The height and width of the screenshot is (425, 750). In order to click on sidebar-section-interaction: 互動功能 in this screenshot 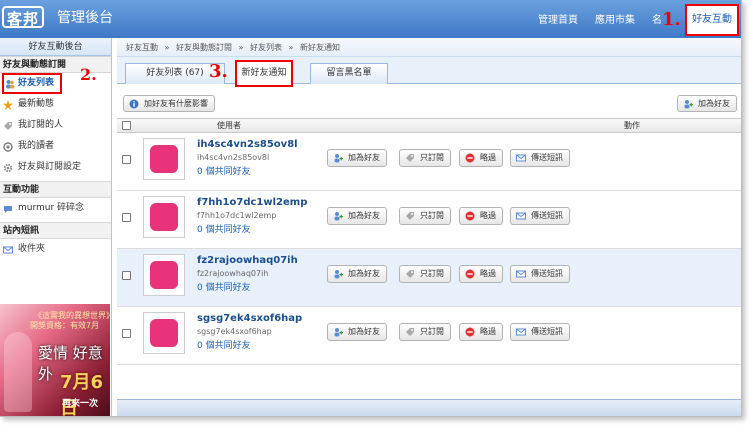, I will do `click(55, 189)`.